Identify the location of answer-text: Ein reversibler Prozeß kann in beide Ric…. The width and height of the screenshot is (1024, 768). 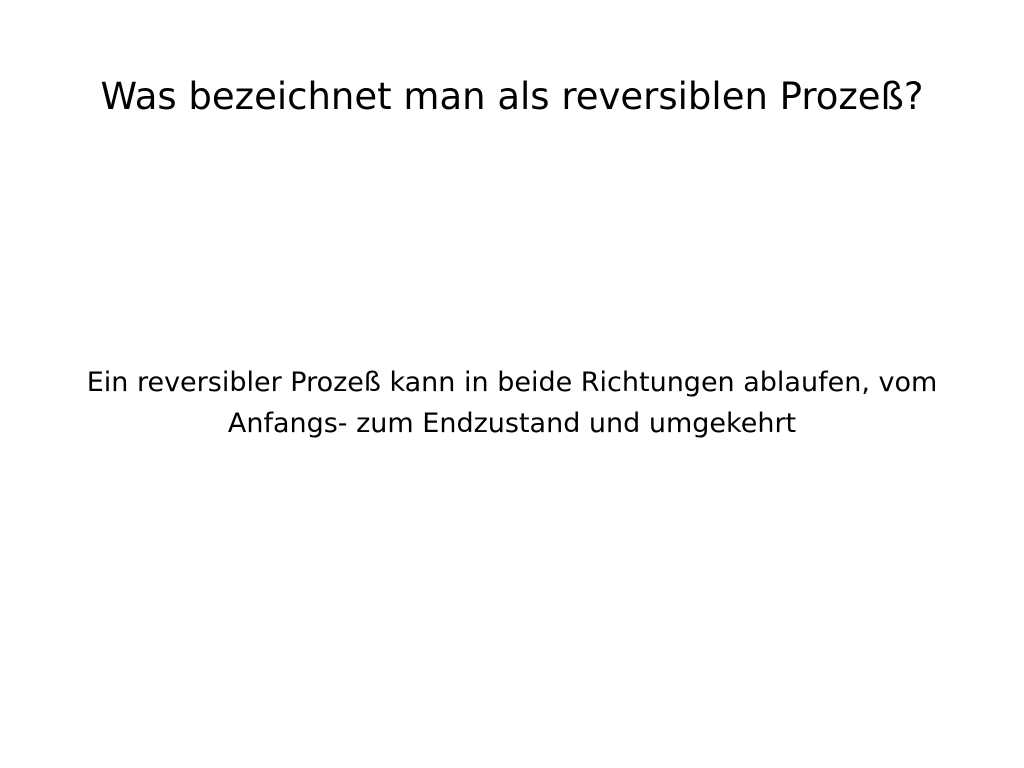
(512, 403).